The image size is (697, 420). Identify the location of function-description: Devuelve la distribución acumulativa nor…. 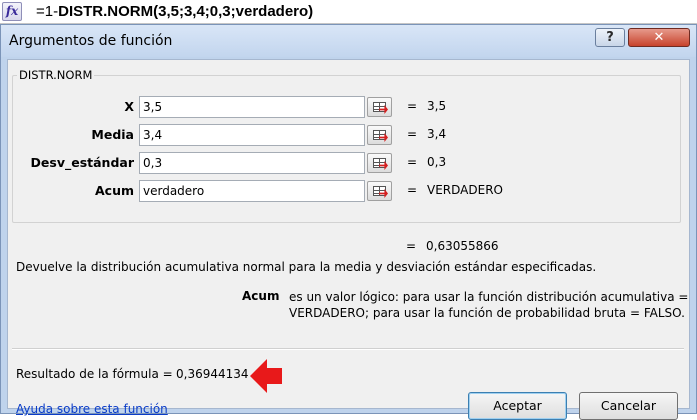
(306, 267).